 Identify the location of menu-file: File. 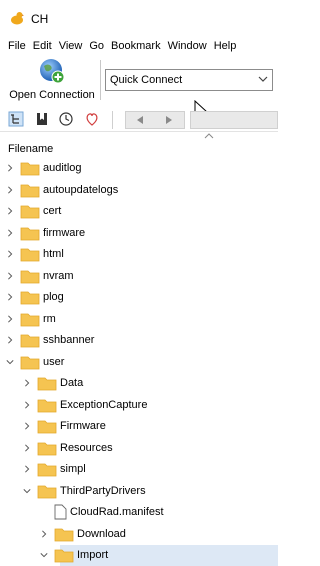
(19, 46).